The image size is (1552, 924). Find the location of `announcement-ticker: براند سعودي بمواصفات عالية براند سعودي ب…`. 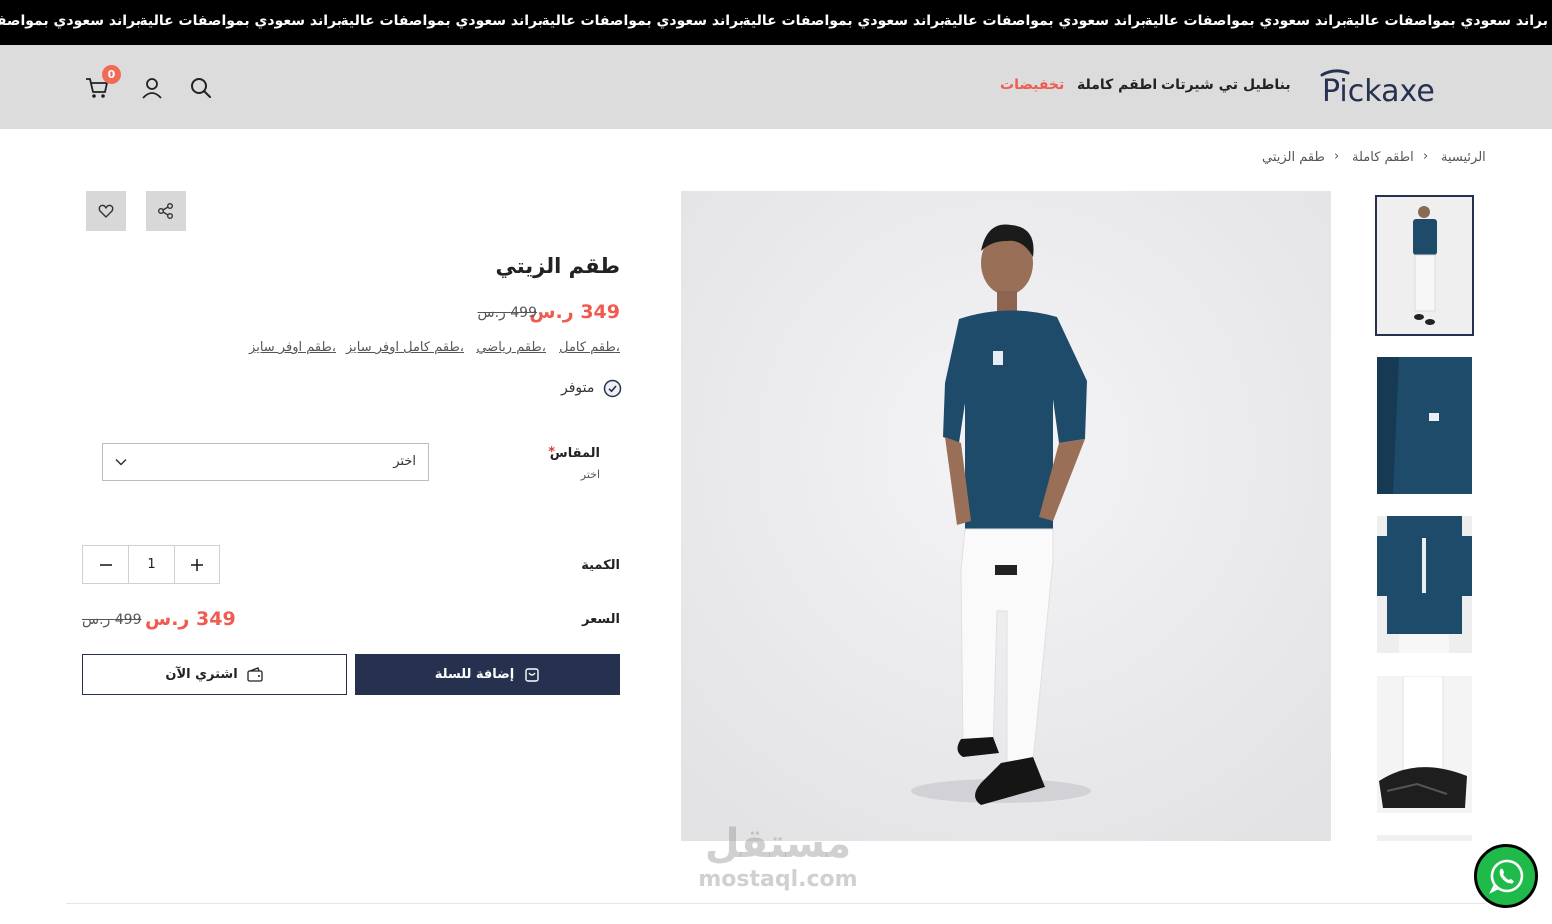

announcement-ticker: براند سعودي بمواصفات عالية براند سعودي ب… is located at coordinates (776, 22).